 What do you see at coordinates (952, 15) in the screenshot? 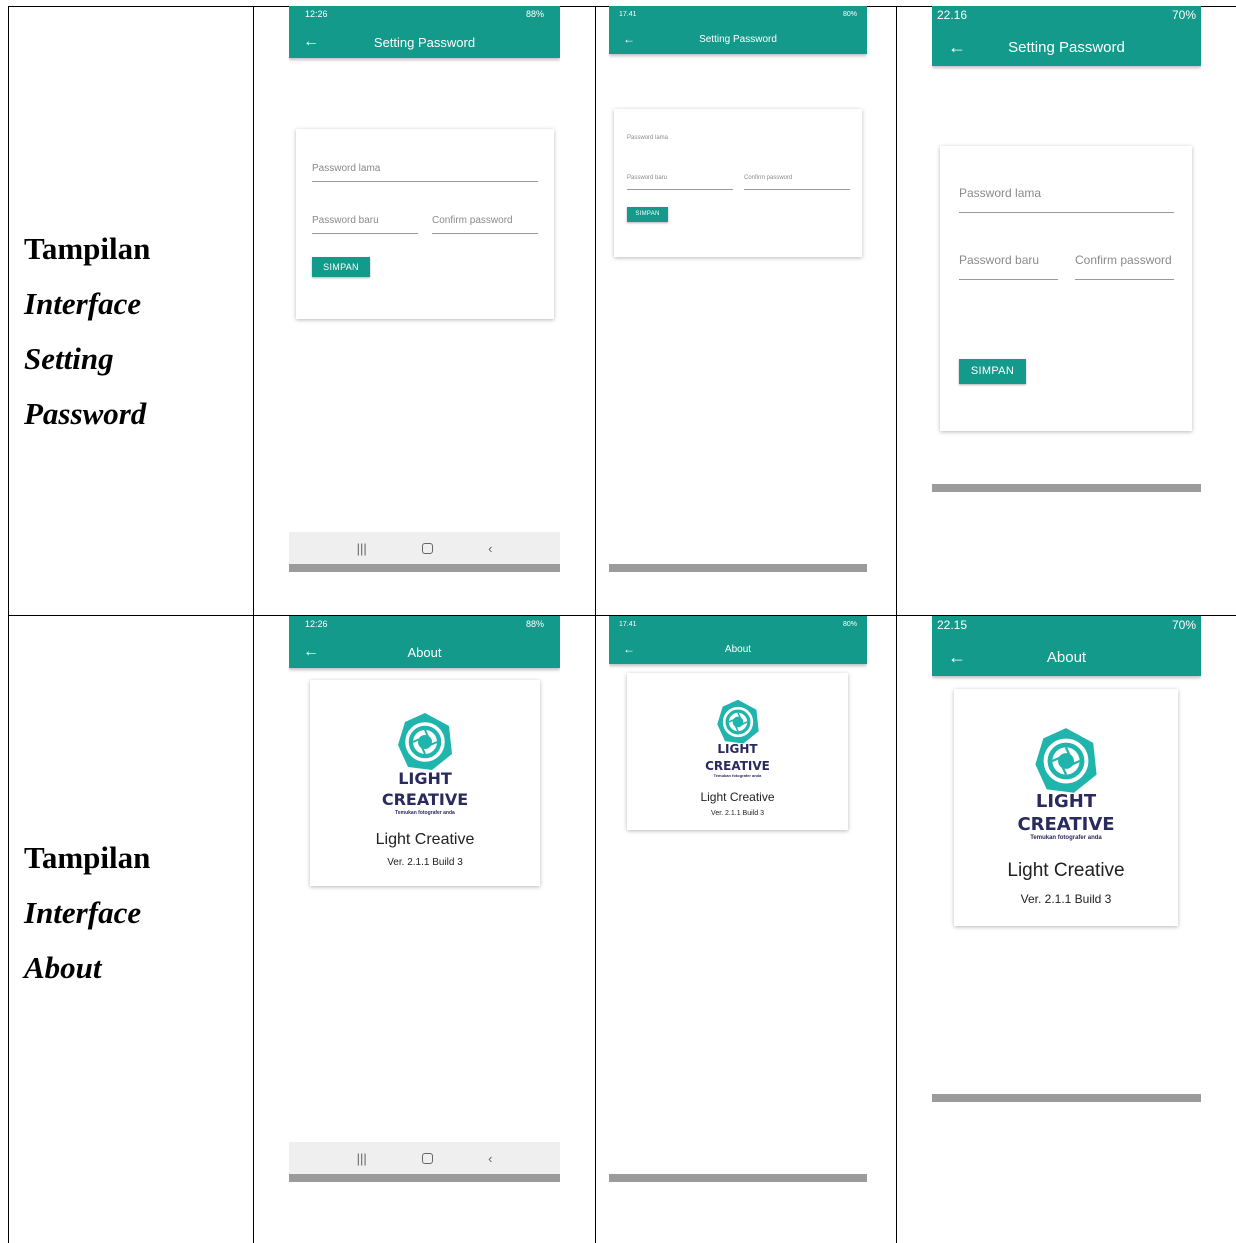
I see `status-time: 22.16` at bounding box center [952, 15].